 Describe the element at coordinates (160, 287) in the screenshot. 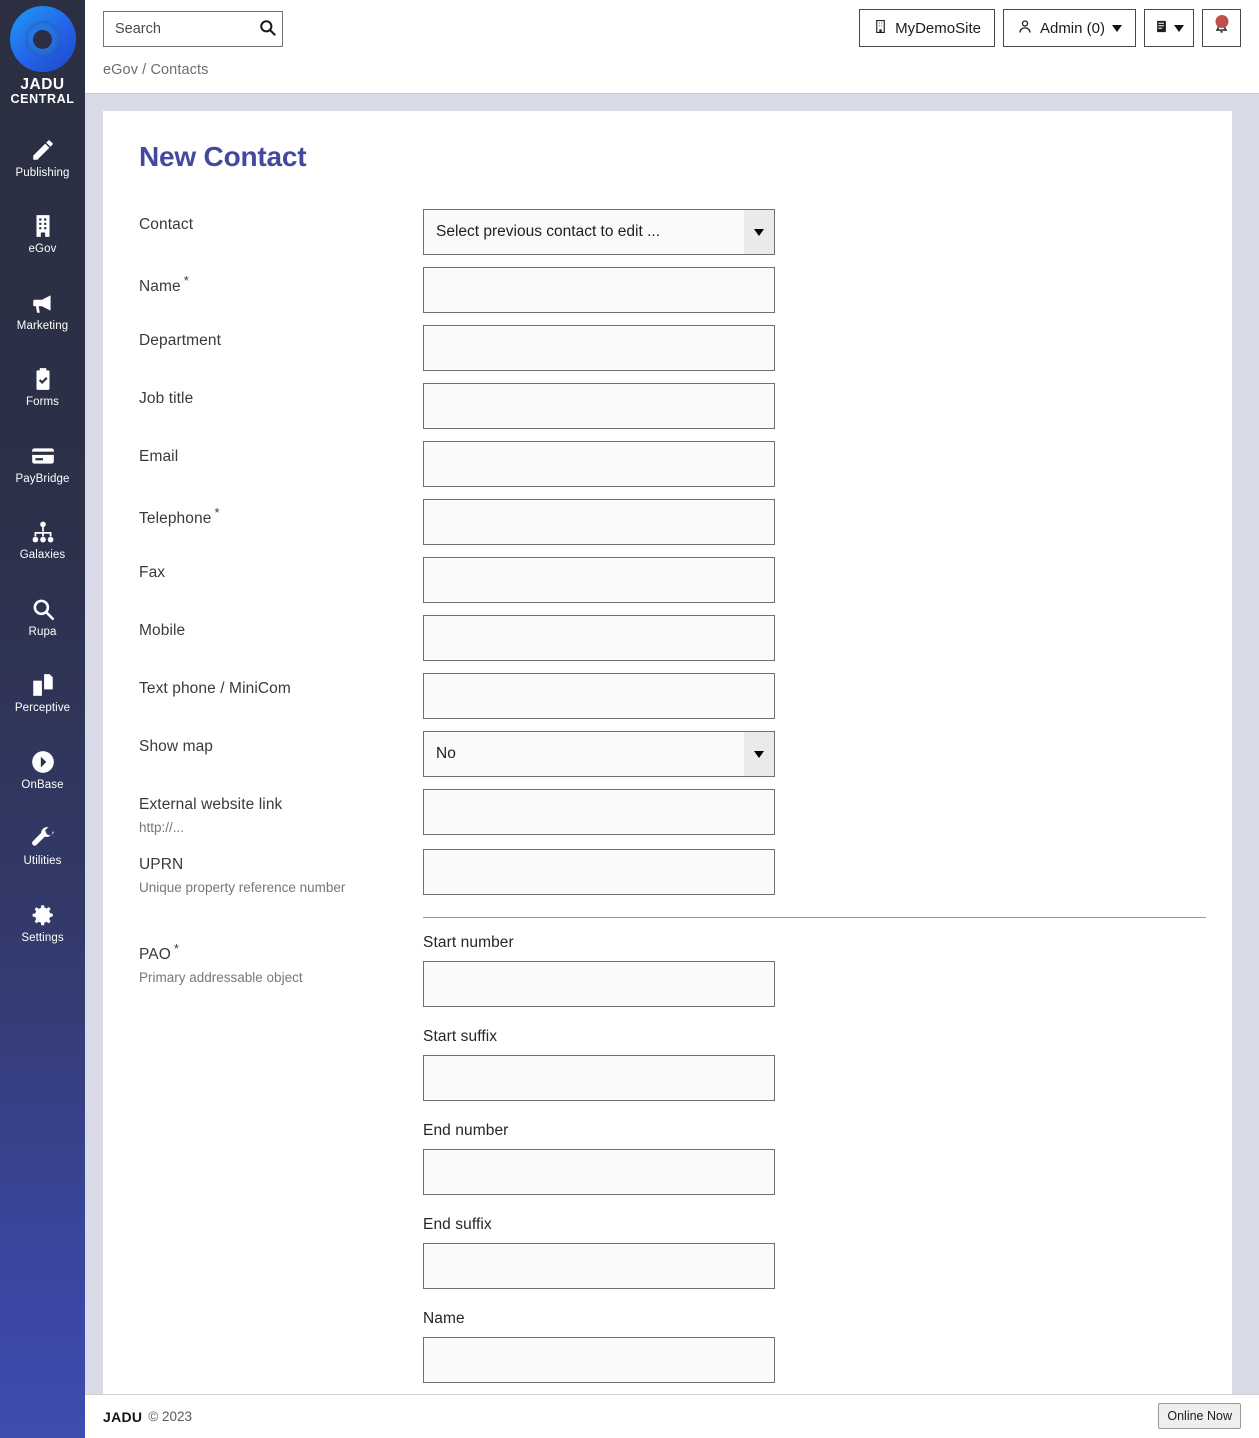

I see `field-label-text: Name` at that location.